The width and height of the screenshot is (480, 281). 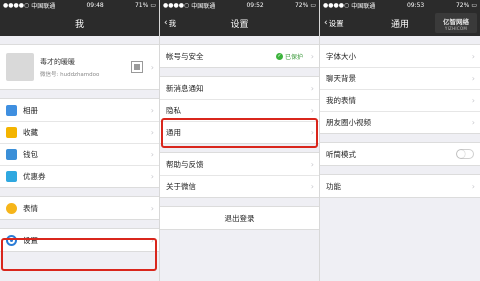 I want to click on page-title: 我, so click(x=79, y=24).